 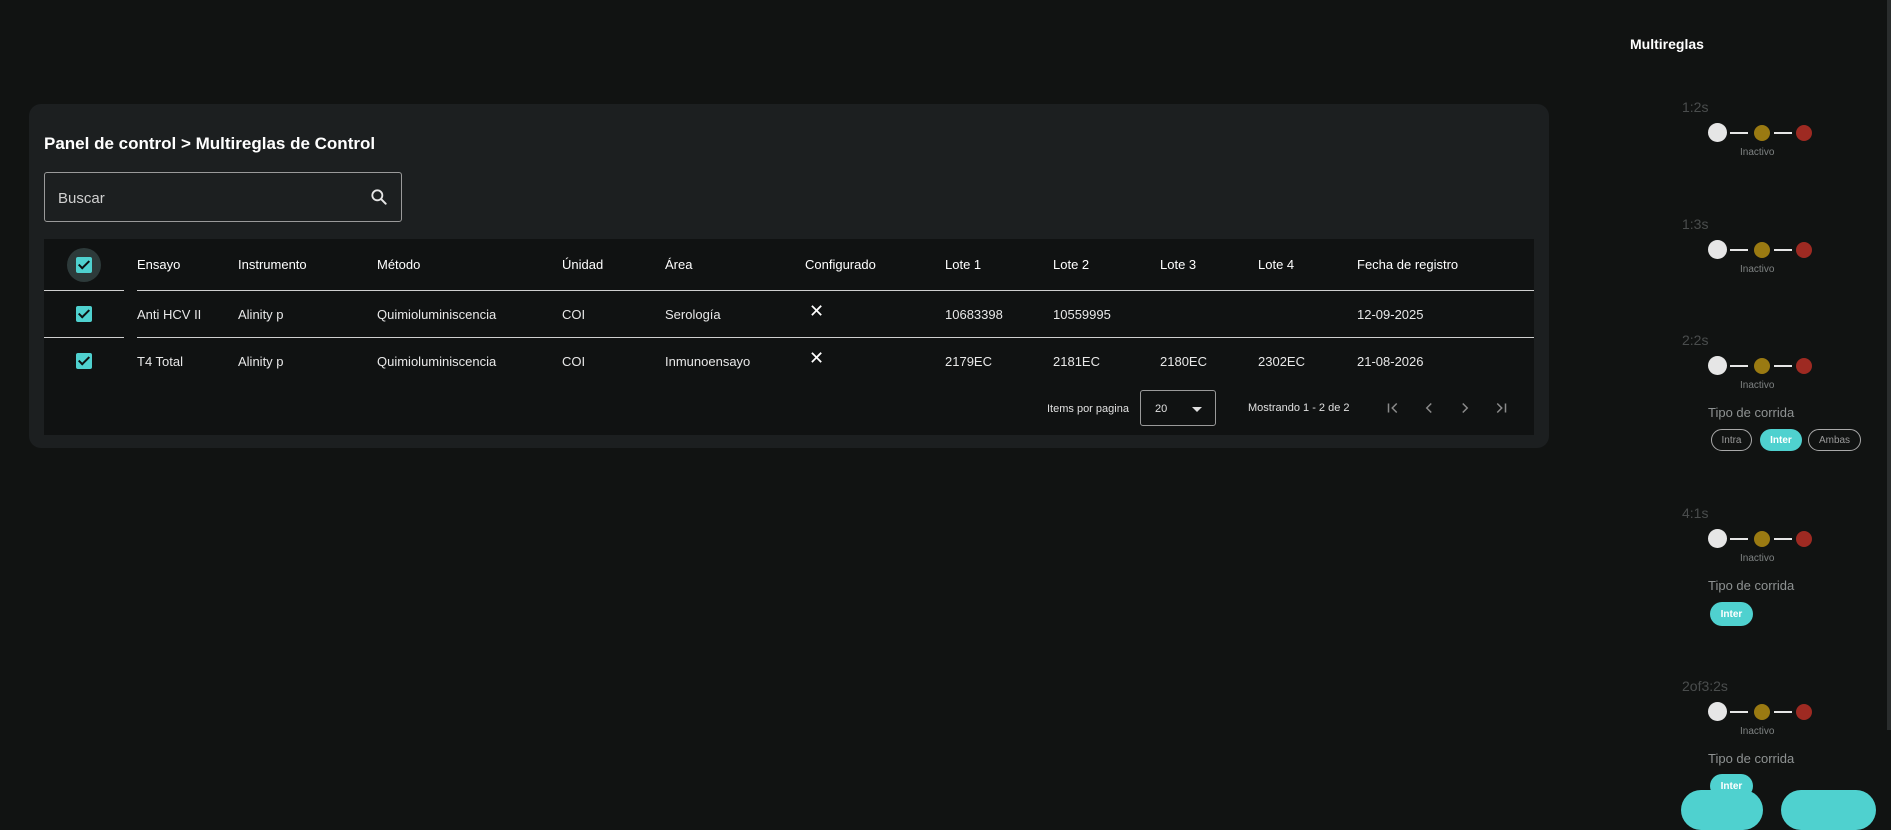 What do you see at coordinates (1695, 340) in the screenshot?
I see `rule-name: 2:2s` at bounding box center [1695, 340].